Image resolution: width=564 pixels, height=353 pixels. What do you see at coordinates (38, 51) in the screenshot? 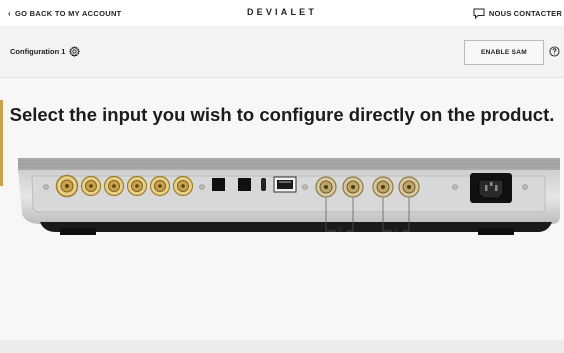
I see `configuration-name: Configuration 1` at bounding box center [38, 51].